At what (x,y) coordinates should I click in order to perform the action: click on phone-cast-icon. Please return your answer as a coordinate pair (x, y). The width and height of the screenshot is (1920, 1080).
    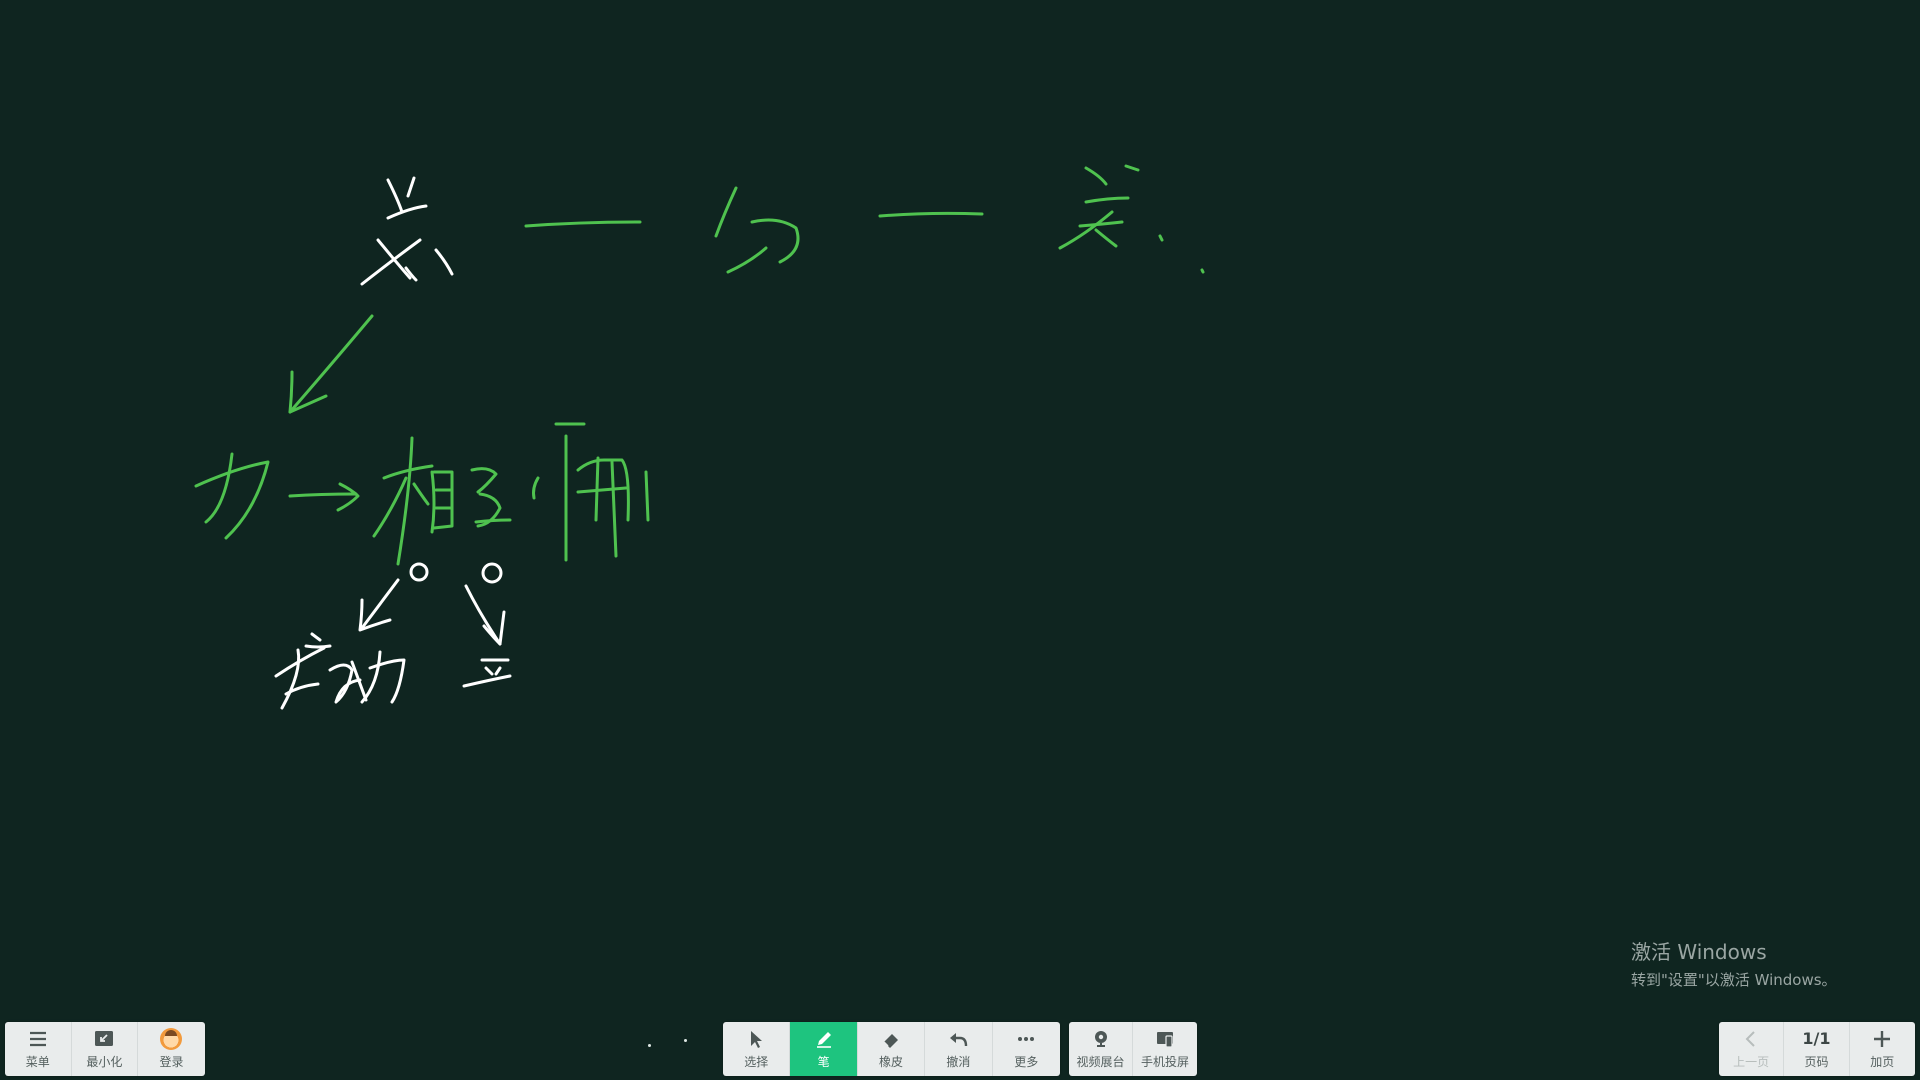
    Looking at the image, I should click on (1165, 1039).